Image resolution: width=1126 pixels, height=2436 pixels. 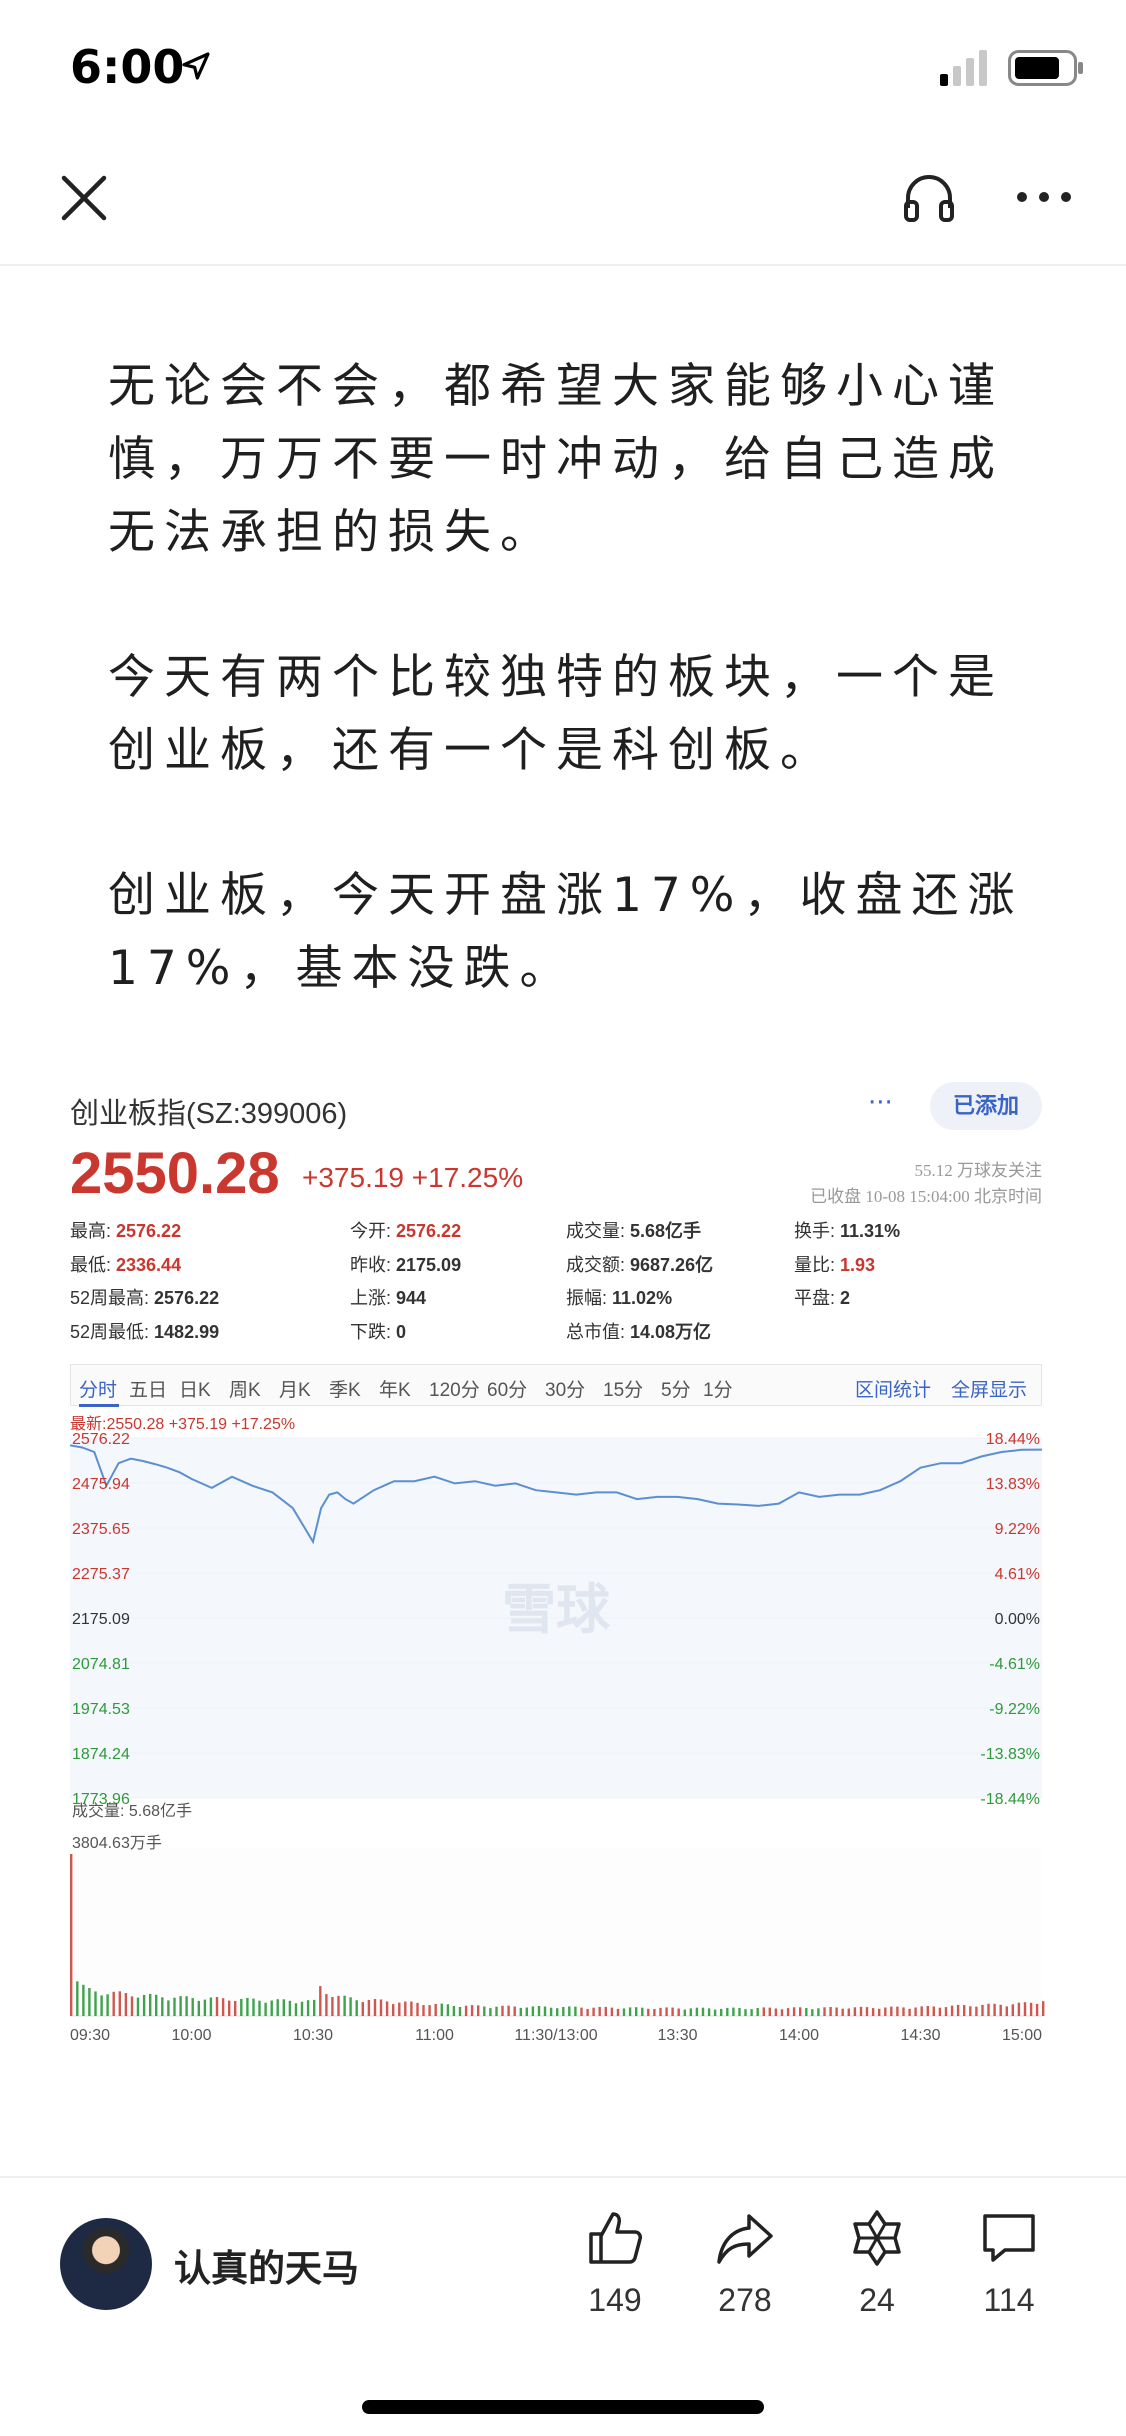 I want to click on x-tick-label: 13:30, so click(x=677, y=2035).